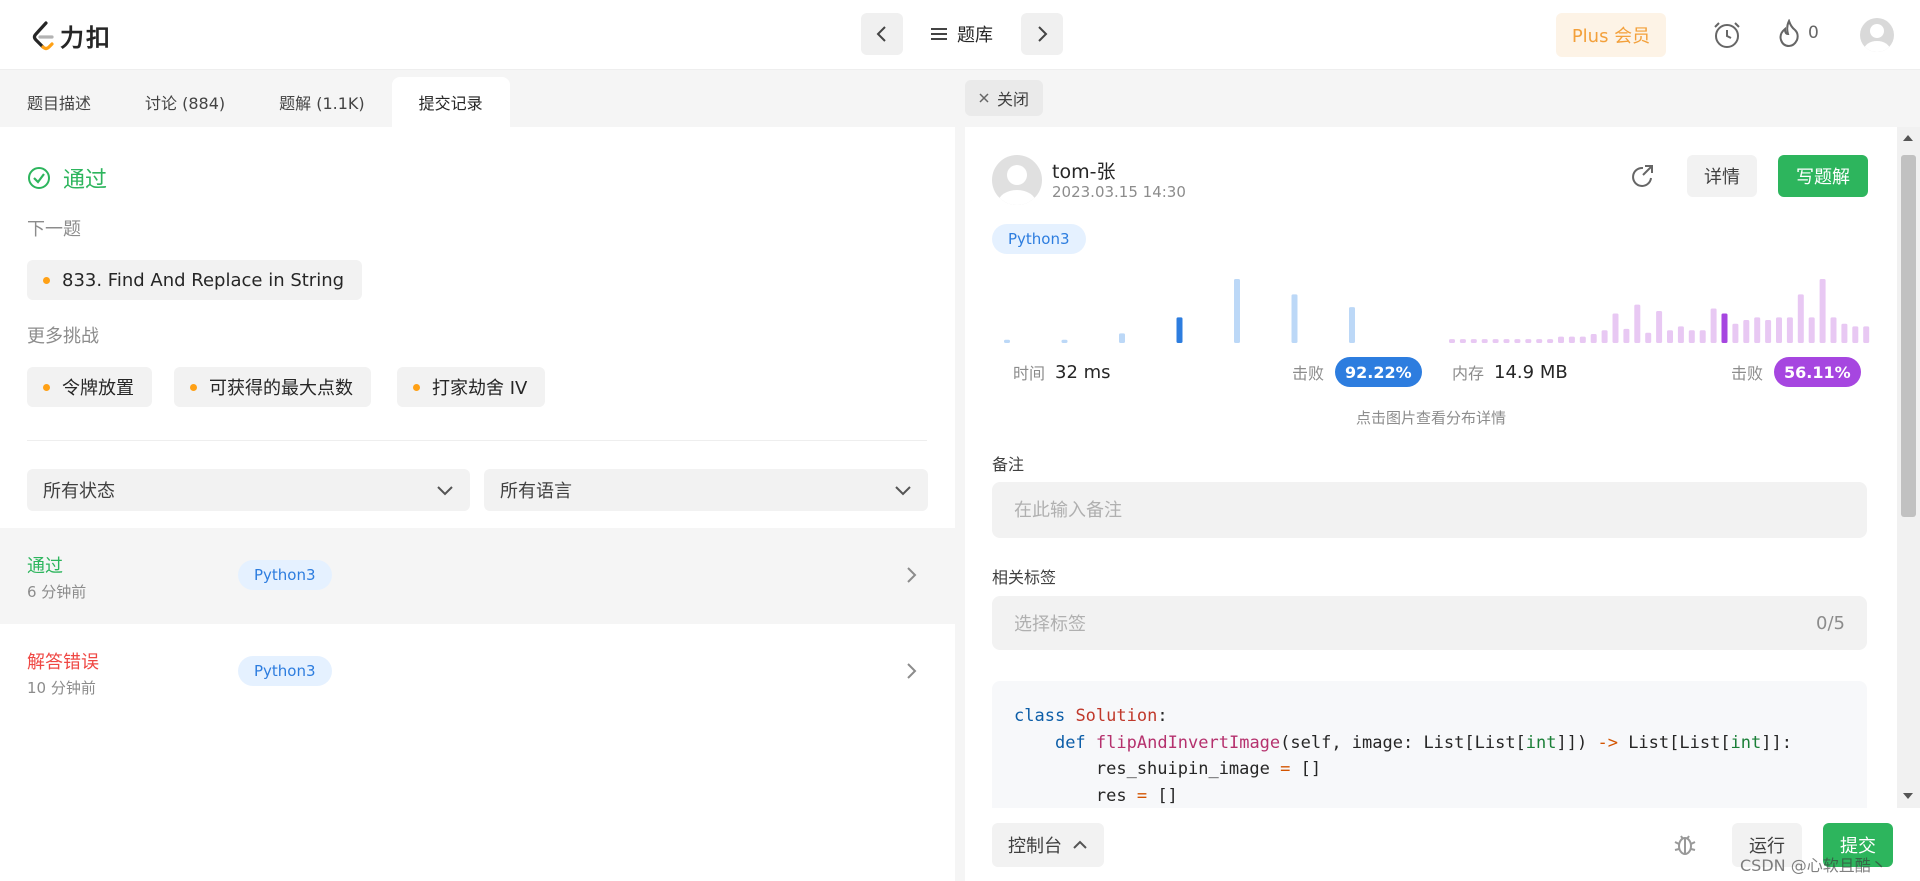 This screenshot has width=1920, height=881. Describe the element at coordinates (1062, 372) in the screenshot. I see `runtime-stat: 时间 32 ms` at that location.